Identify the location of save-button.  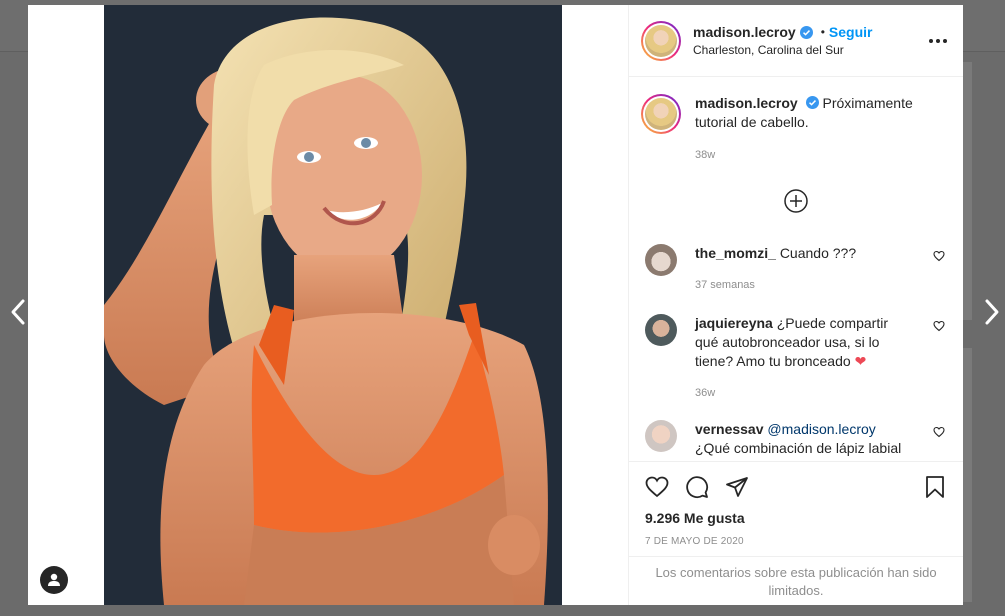
(935, 487).